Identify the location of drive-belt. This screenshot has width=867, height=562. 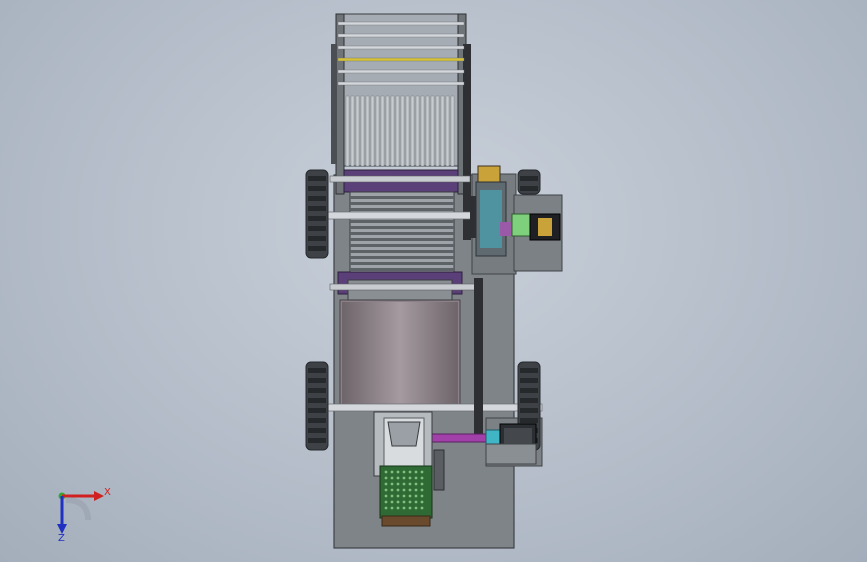
(478, 358).